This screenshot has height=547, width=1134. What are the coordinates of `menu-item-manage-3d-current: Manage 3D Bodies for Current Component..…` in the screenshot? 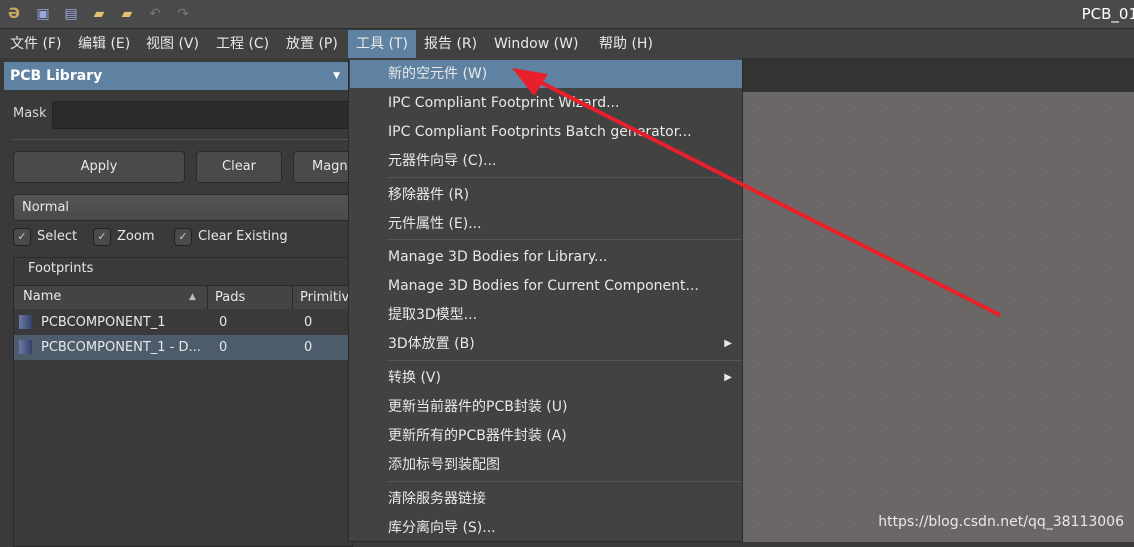 It's located at (546, 286).